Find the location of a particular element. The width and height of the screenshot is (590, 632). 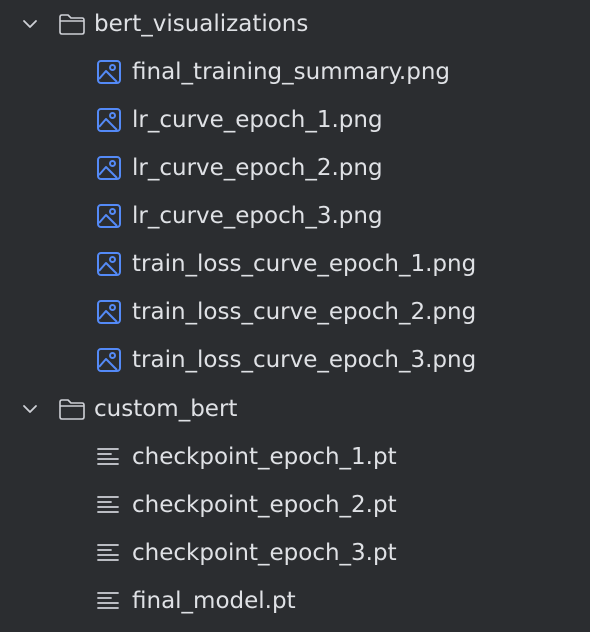

file-name: final_training_summary.png is located at coordinates (291, 72).